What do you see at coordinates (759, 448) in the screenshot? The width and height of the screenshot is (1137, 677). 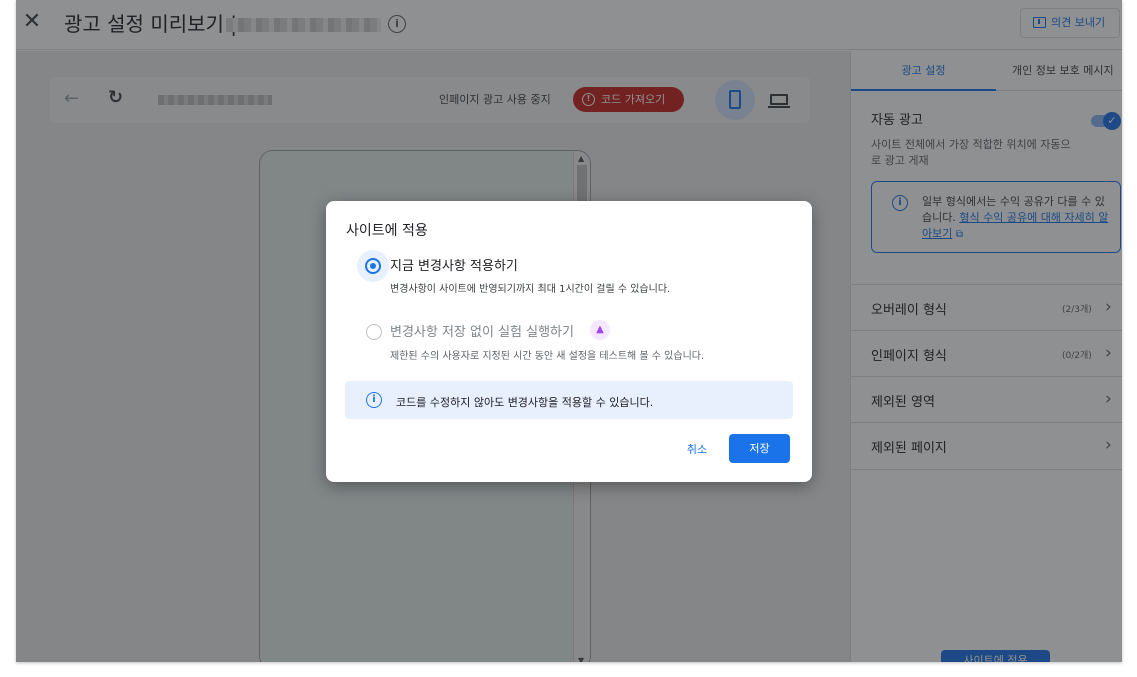 I see `save-button: 저장` at bounding box center [759, 448].